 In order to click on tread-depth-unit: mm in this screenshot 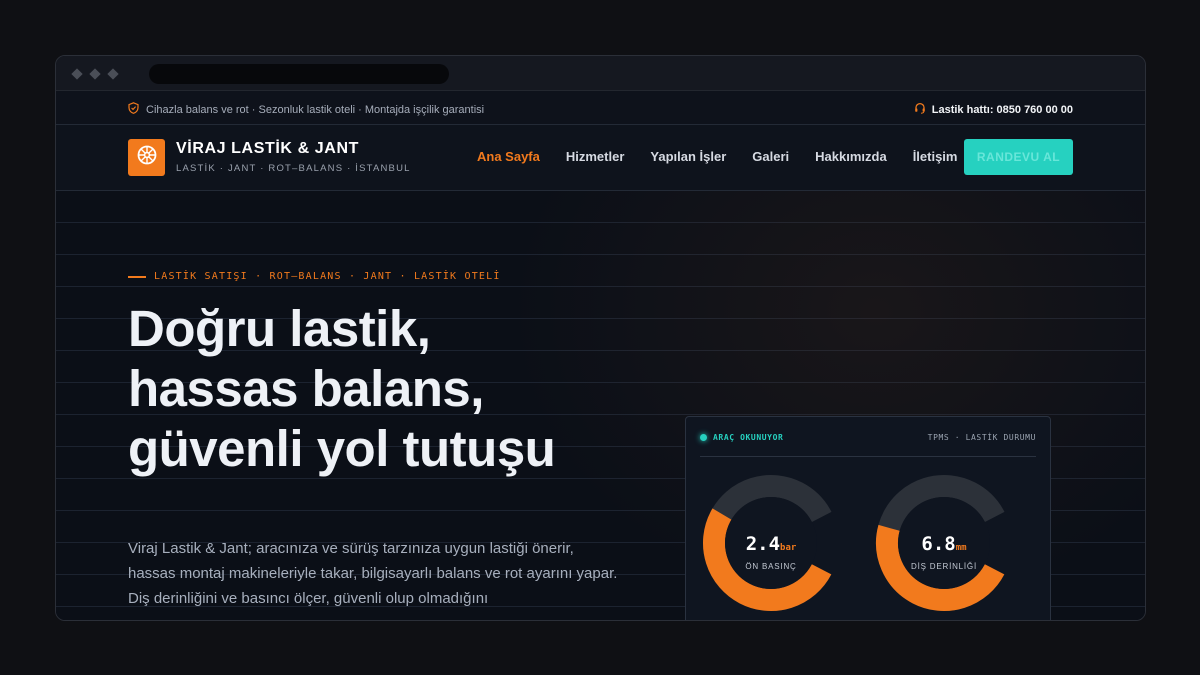, I will do `click(961, 548)`.